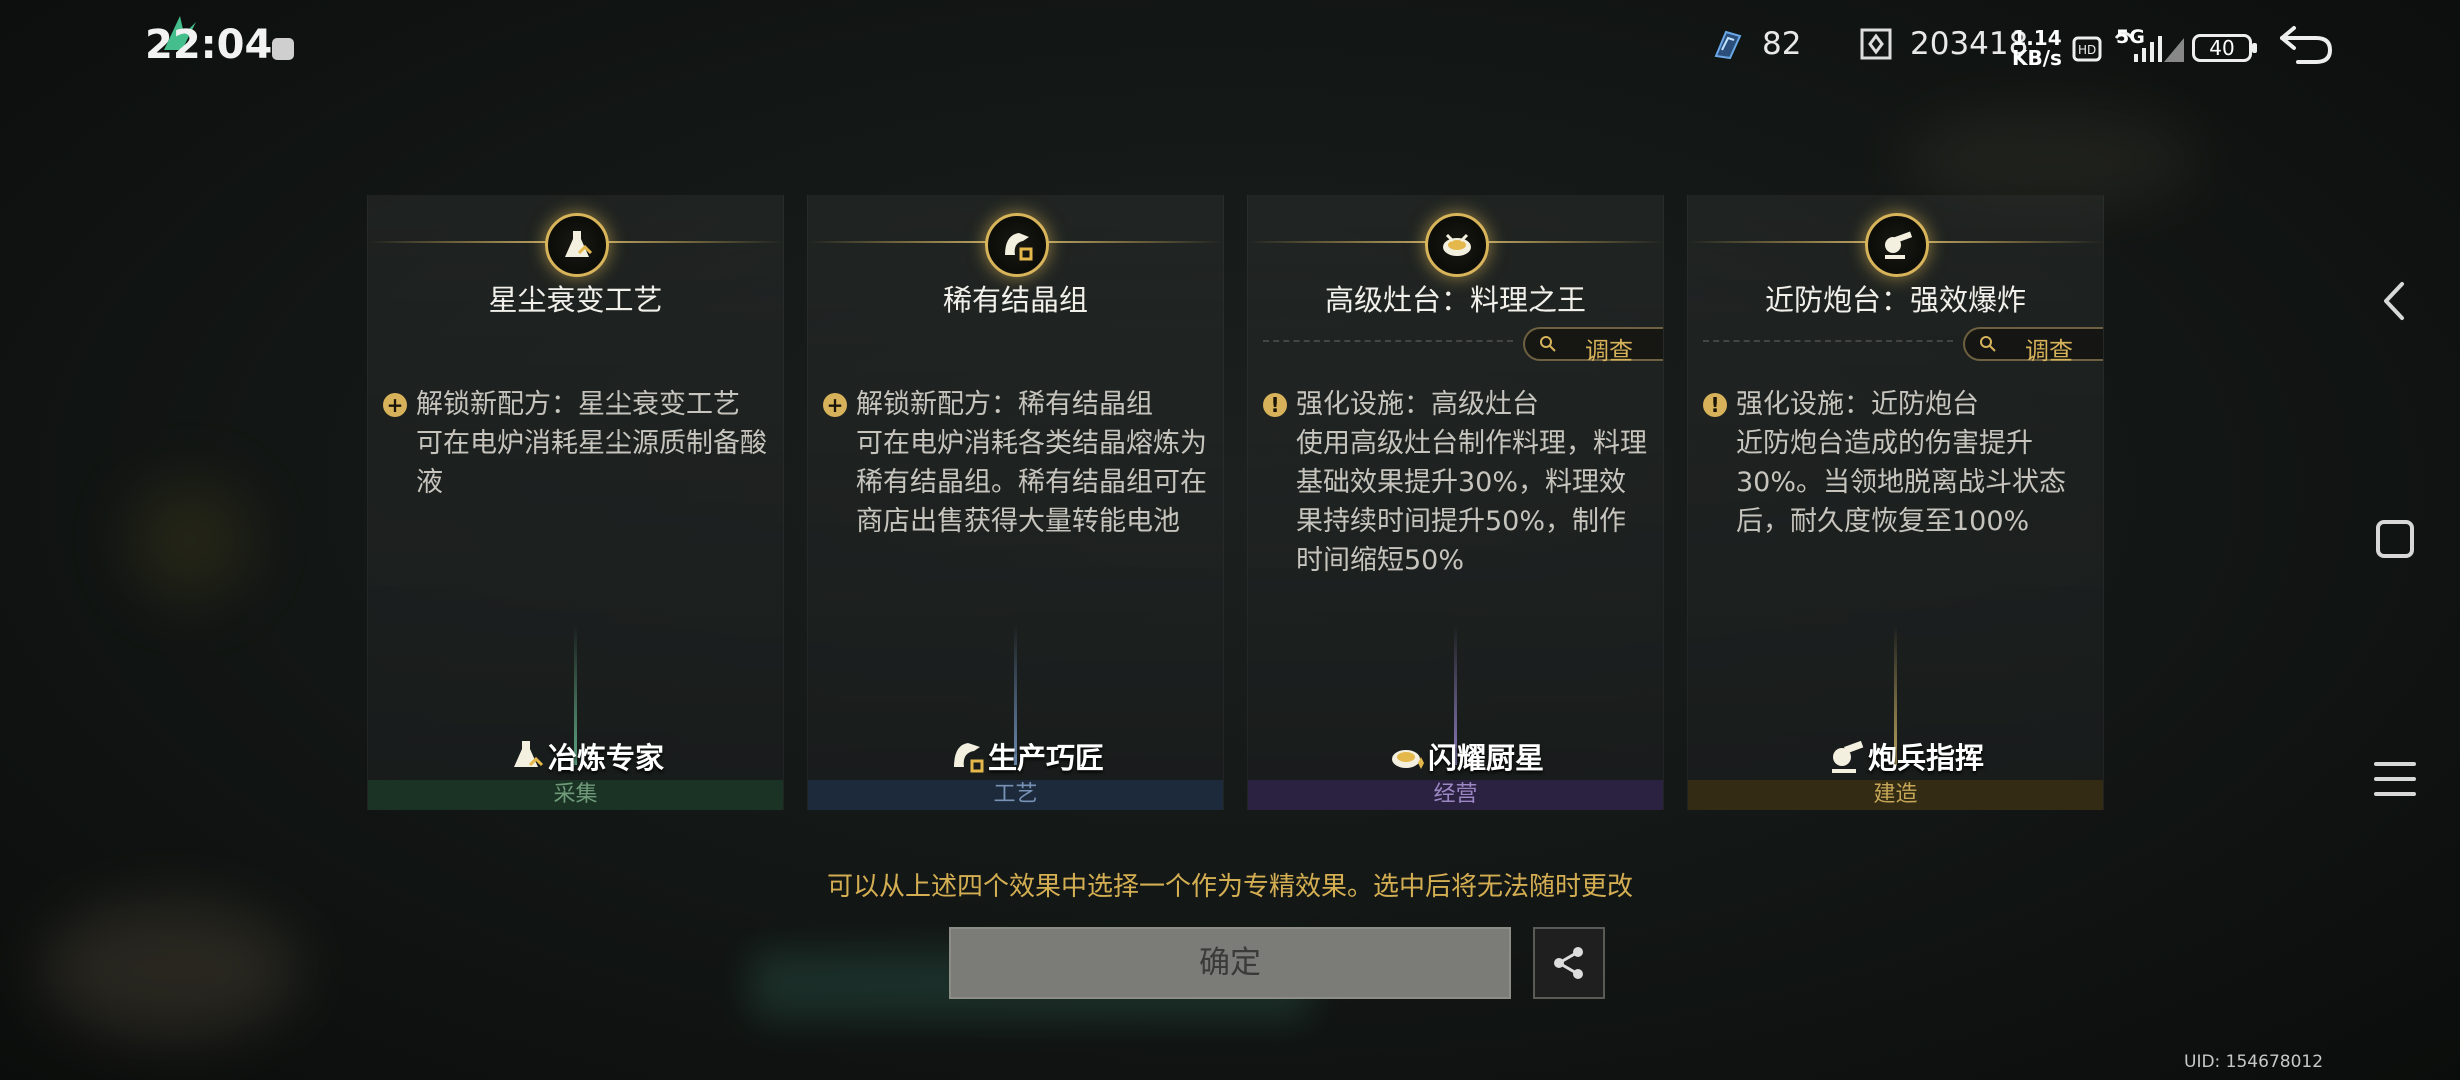 This screenshot has height=1080, width=2460. Describe the element at coordinates (2224, 48) in the screenshot. I see `battery-indicator: 40` at that location.